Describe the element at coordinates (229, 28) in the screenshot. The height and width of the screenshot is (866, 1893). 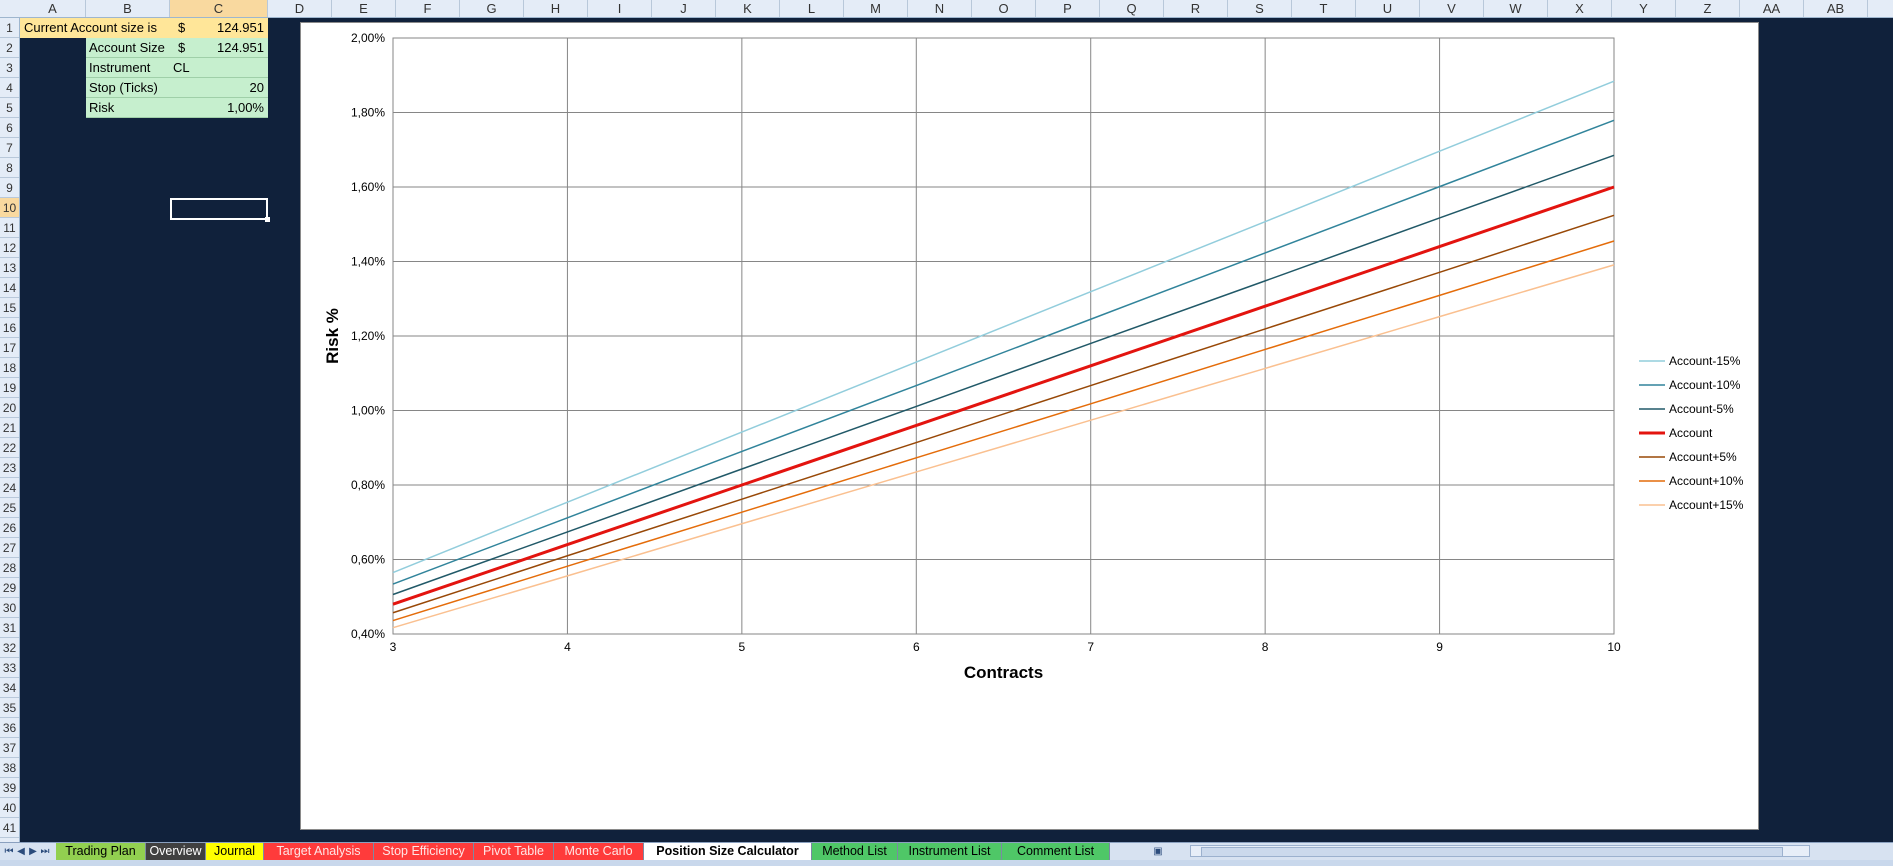
I see `cell-c1-value: 124.951` at that location.